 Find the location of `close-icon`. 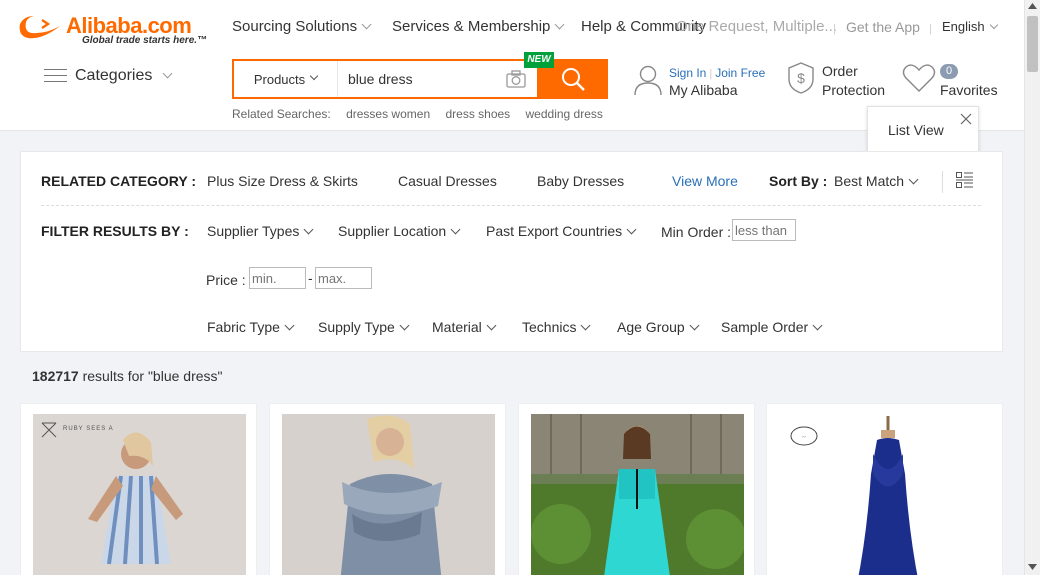

close-icon is located at coordinates (966, 119).